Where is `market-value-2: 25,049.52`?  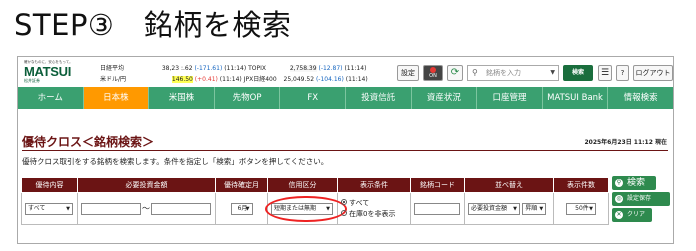
market-value-2: 25,049.52 is located at coordinates (299, 79).